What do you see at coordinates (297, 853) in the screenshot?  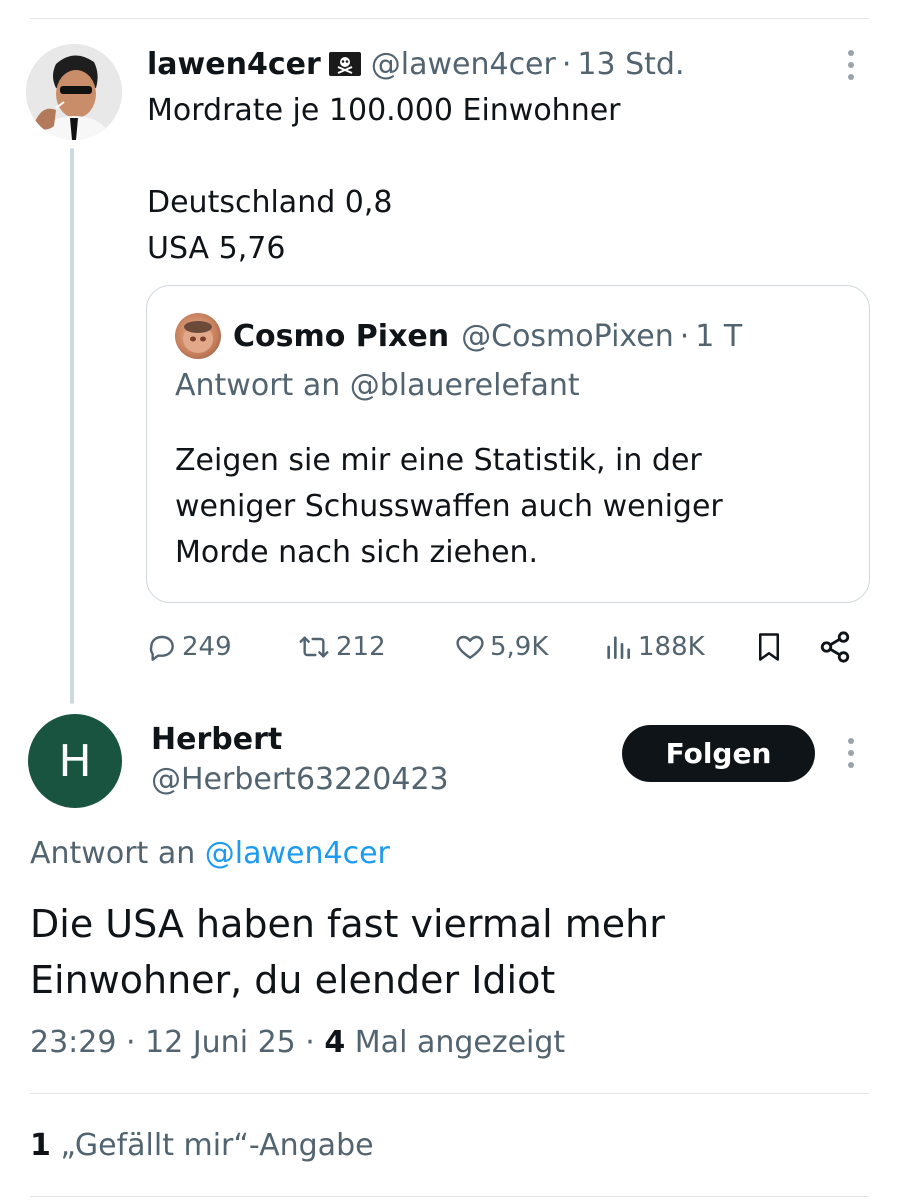 I see `reply-mention-link: @lawen4cer` at bounding box center [297, 853].